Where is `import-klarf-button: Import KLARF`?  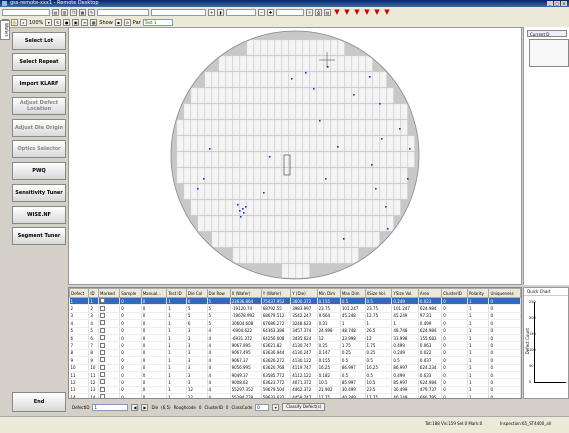
import-klarf-button: Import KLARF is located at coordinates (39, 84).